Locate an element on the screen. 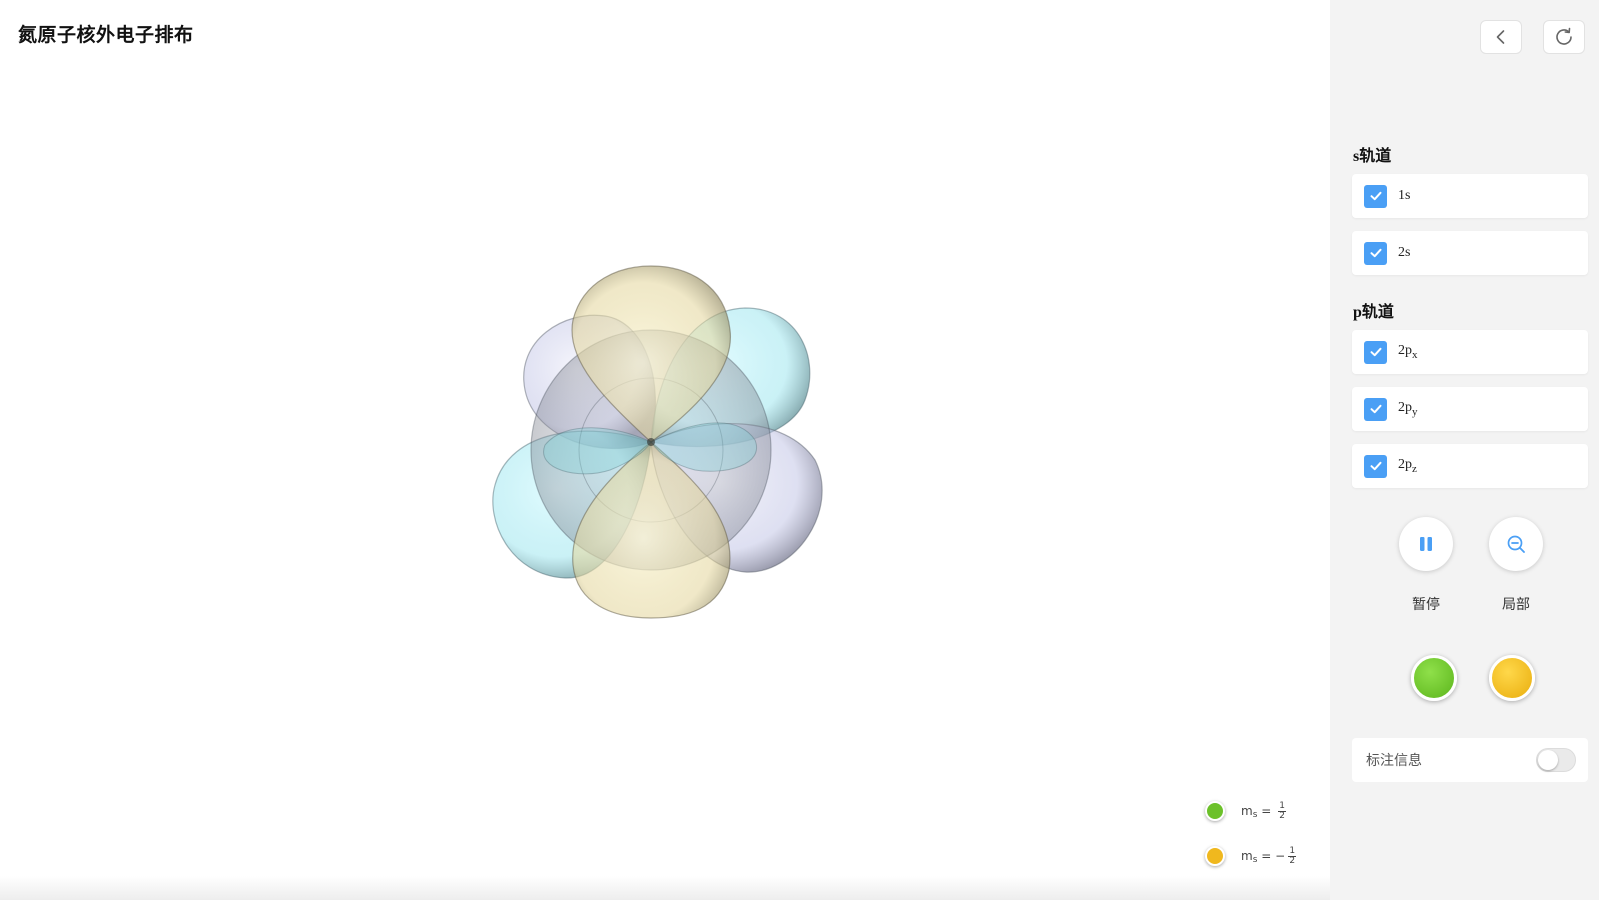  orbital-item-2px: 2px is located at coordinates (1470, 352).